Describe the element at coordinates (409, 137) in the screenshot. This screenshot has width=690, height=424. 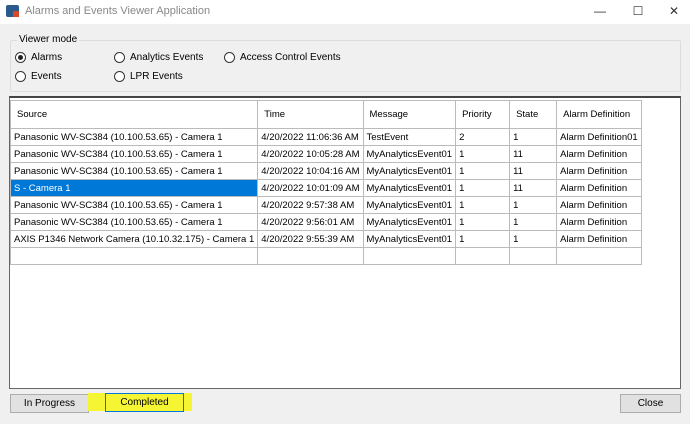
I see `table-cell: TestEvent` at that location.